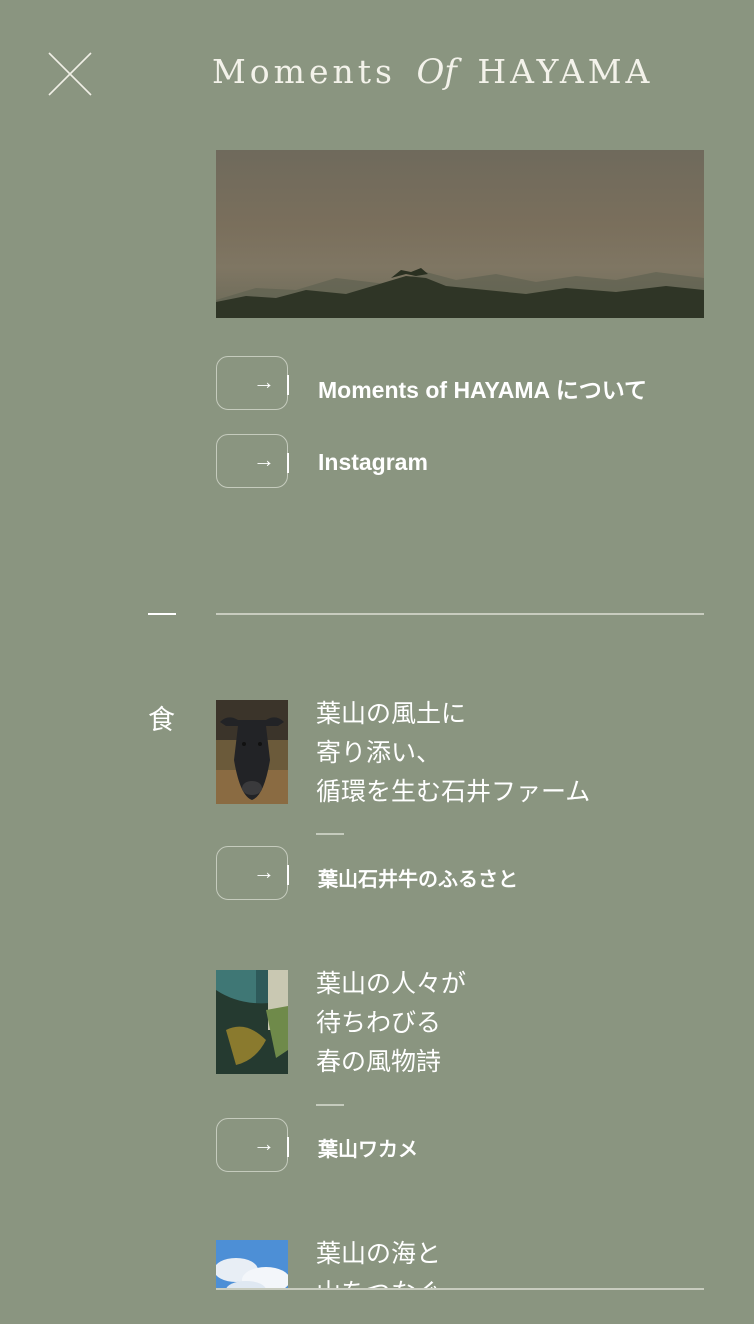  I want to click on title-line: 葉山の人々が, so click(391, 983).